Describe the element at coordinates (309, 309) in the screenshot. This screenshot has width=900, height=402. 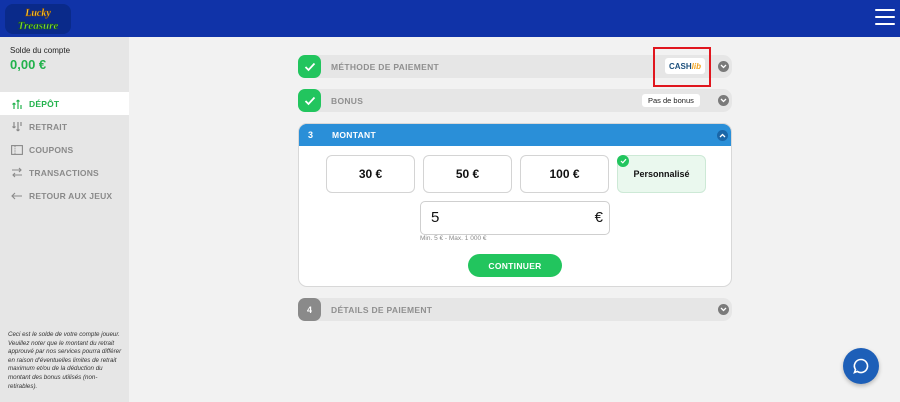
I see `step-number: 4` at that location.